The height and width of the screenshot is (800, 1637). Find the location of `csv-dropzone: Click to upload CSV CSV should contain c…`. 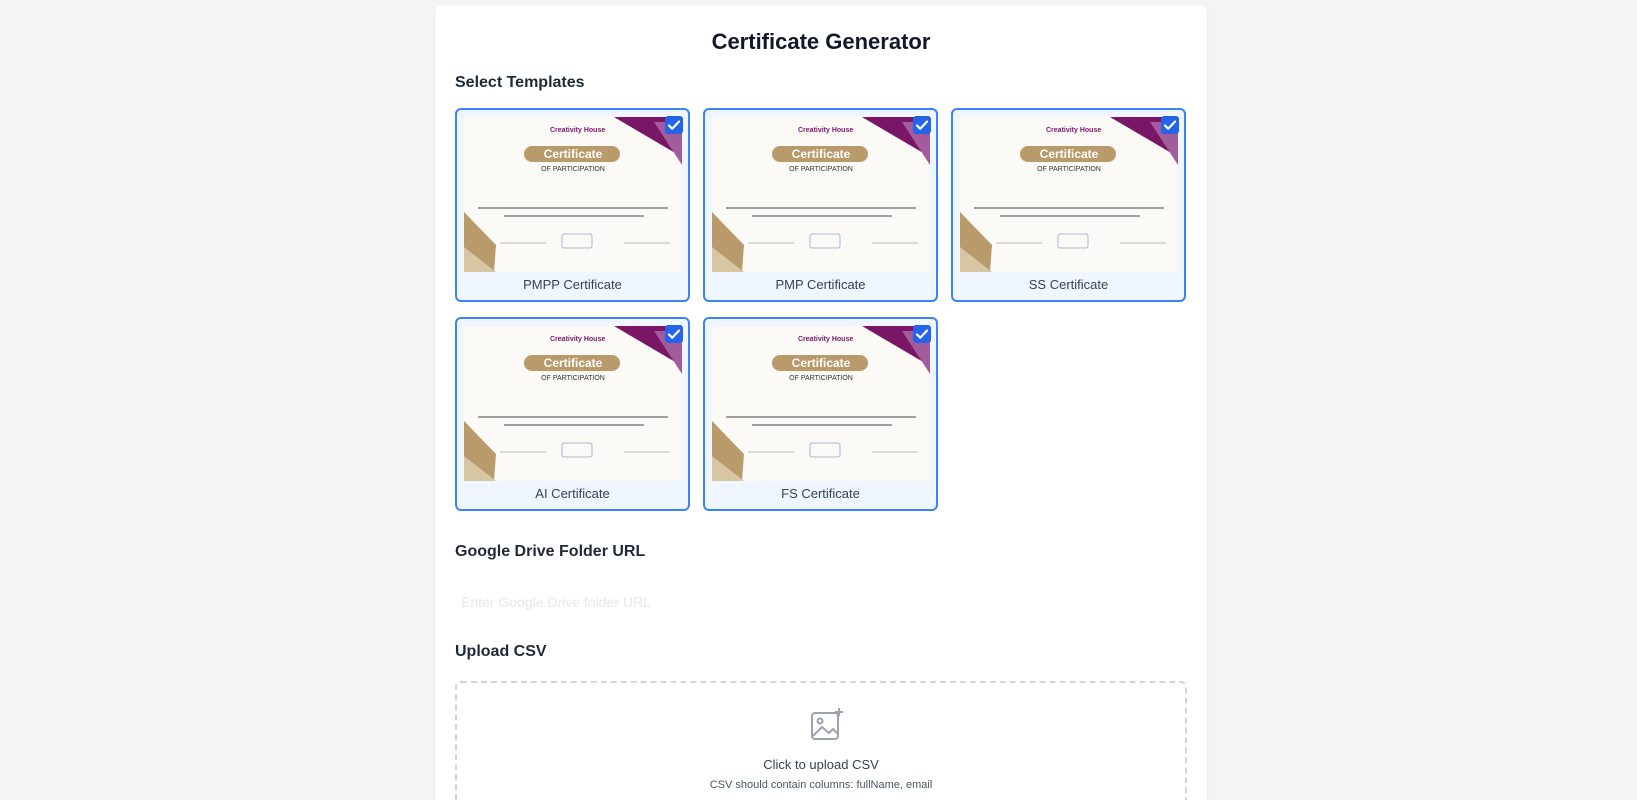

csv-dropzone: Click to upload CSV CSV should contain c… is located at coordinates (821, 740).